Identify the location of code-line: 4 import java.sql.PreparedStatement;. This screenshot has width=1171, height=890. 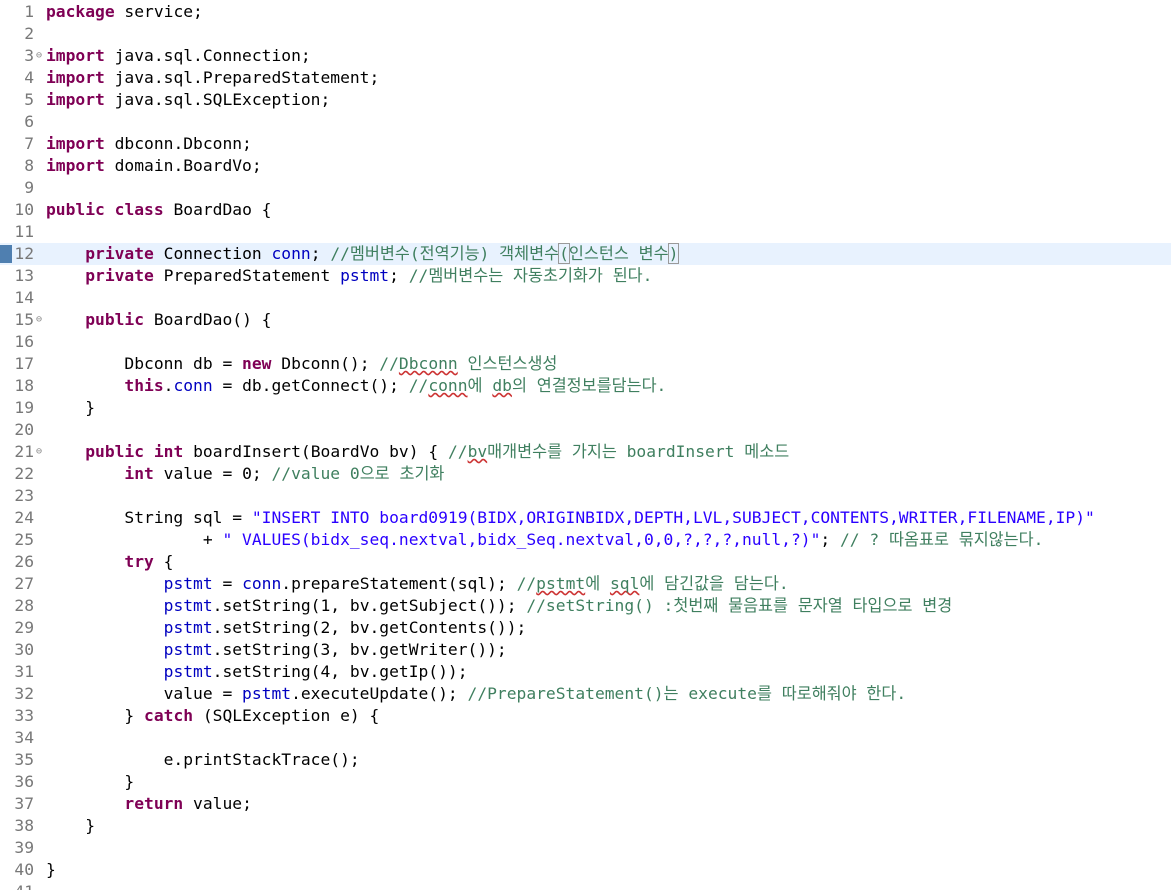
(585, 78).